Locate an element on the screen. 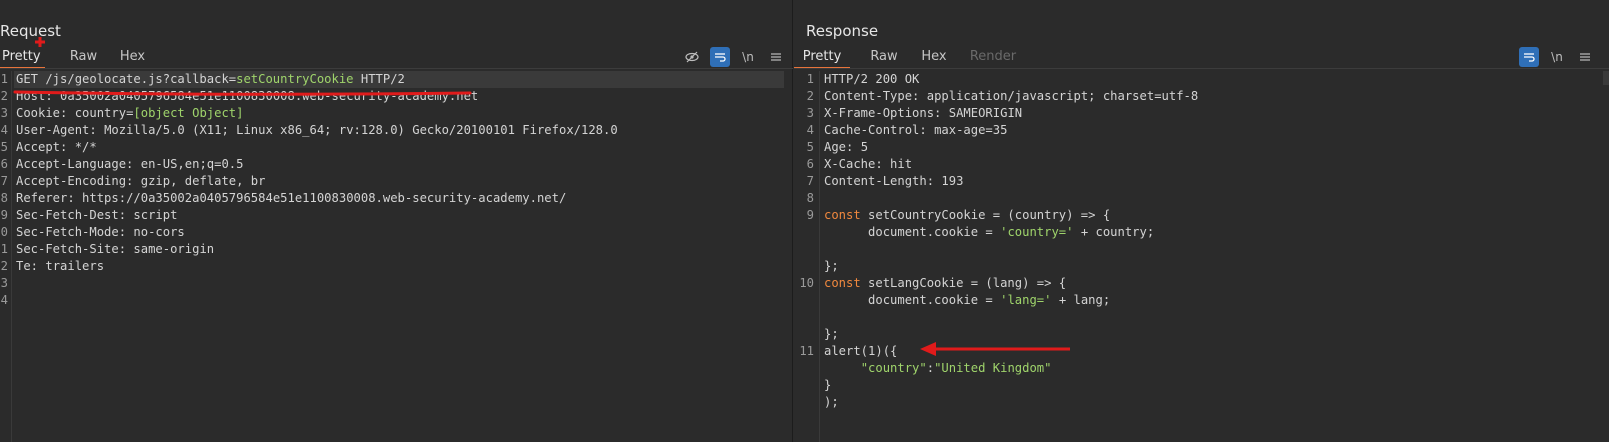 This screenshot has width=1609, height=442. request-code-token: */* is located at coordinates (85, 147).